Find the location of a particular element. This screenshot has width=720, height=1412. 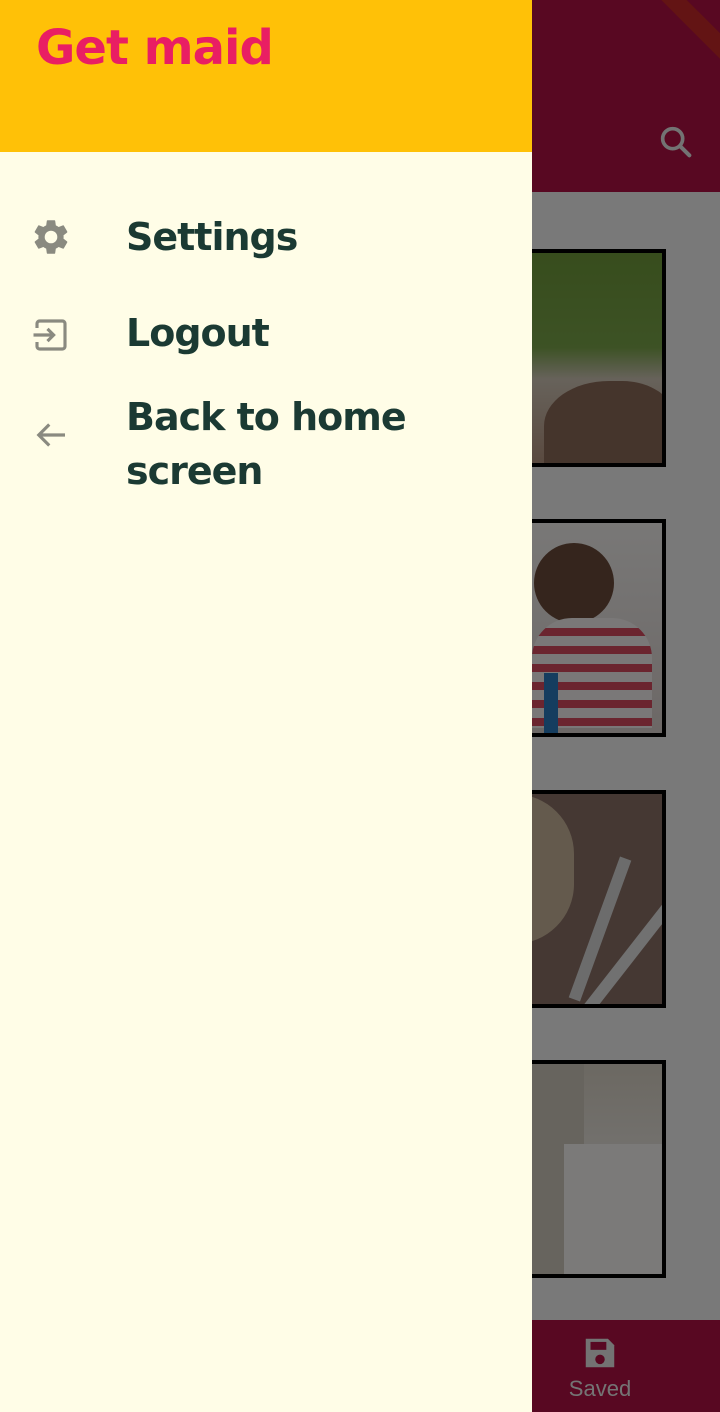

logout-icon is located at coordinates (51, 335).